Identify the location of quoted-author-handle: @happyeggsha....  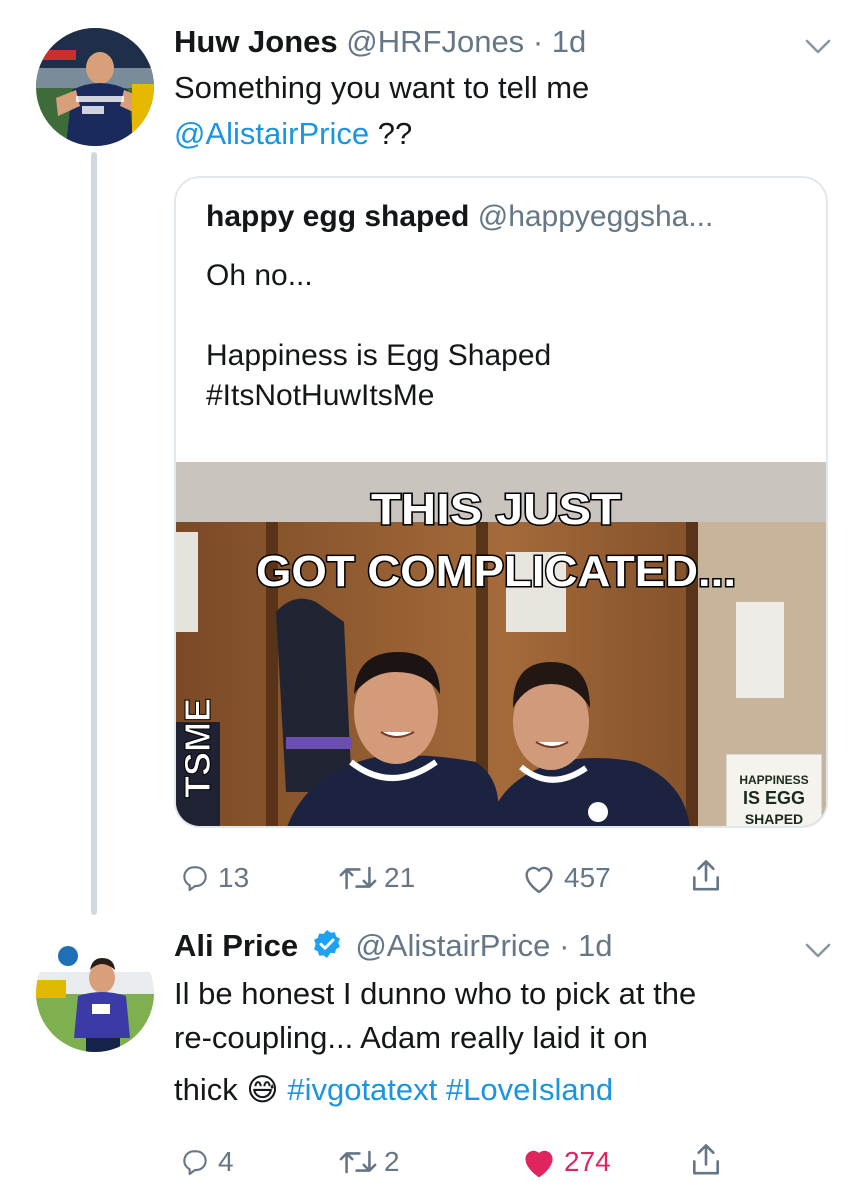
(595, 216).